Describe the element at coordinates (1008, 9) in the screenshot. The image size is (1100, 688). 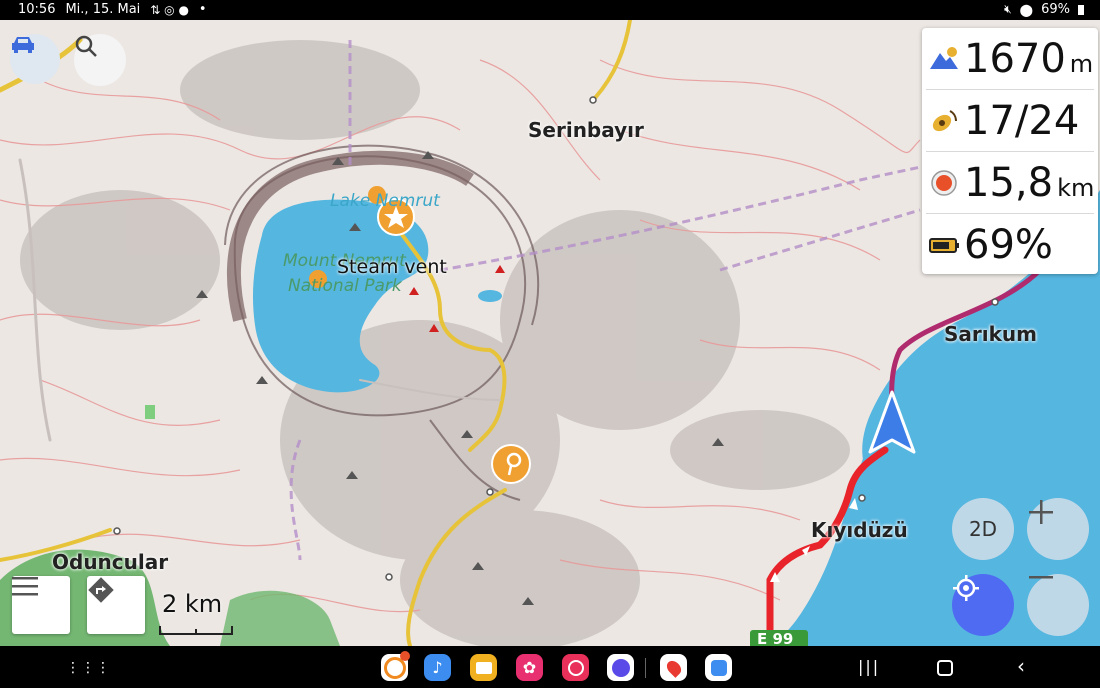
I see `mute-icon: 🔇︎` at that location.